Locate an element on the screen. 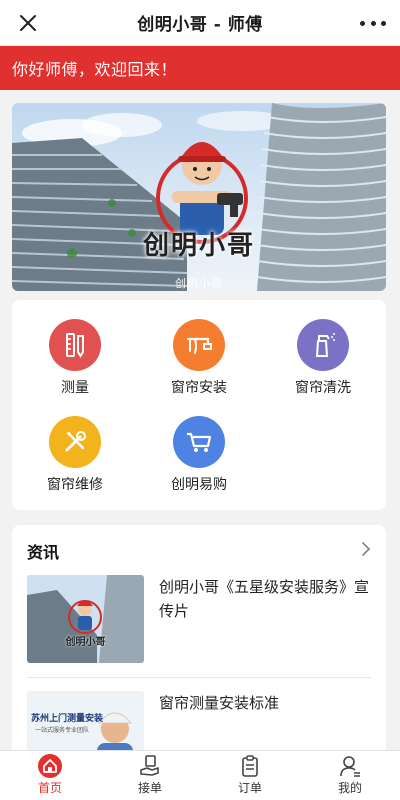  tab-label: 我的 is located at coordinates (349, 788).